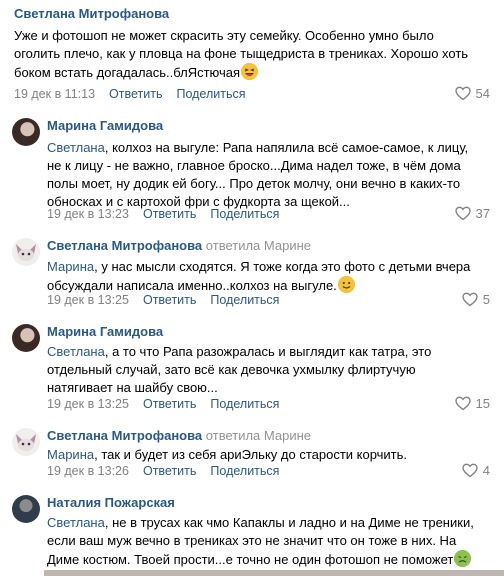 This screenshot has height=576, width=504. I want to click on attached-photo-preview, so click(274, 573).